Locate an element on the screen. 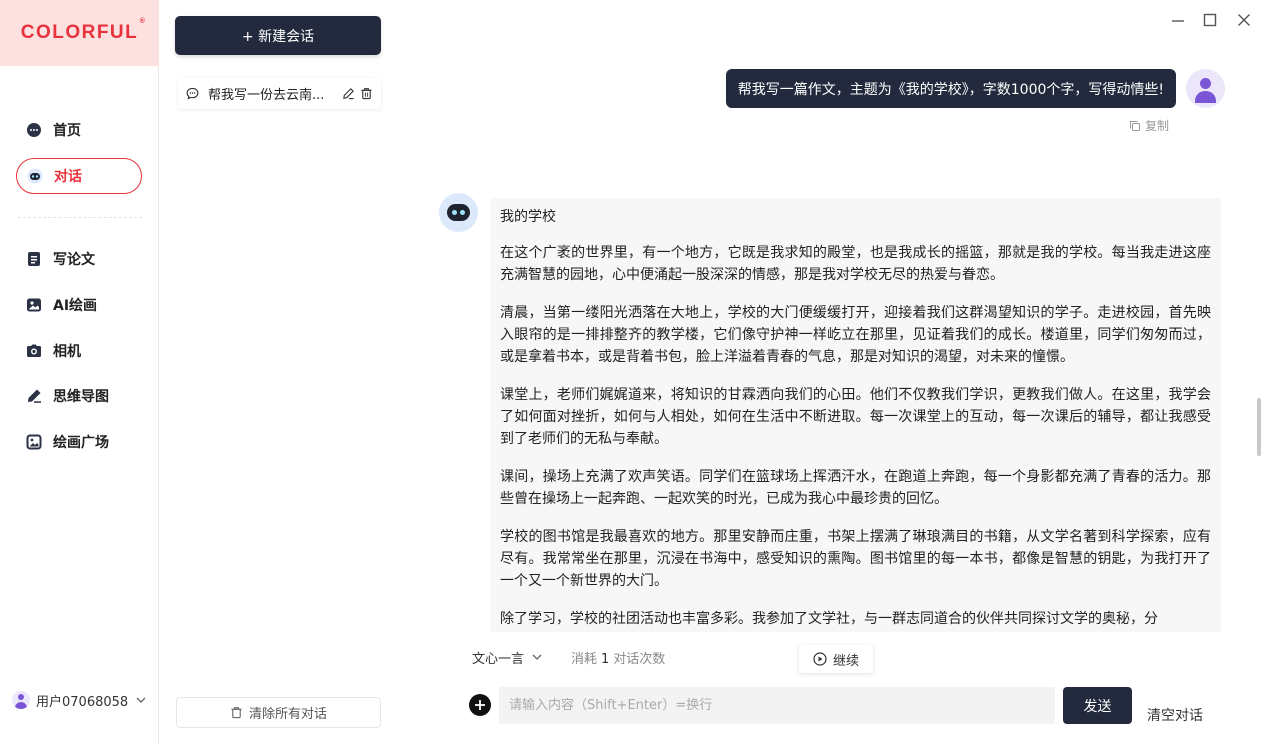  nav-item-mind-map: 思维导图 is located at coordinates (79, 396).